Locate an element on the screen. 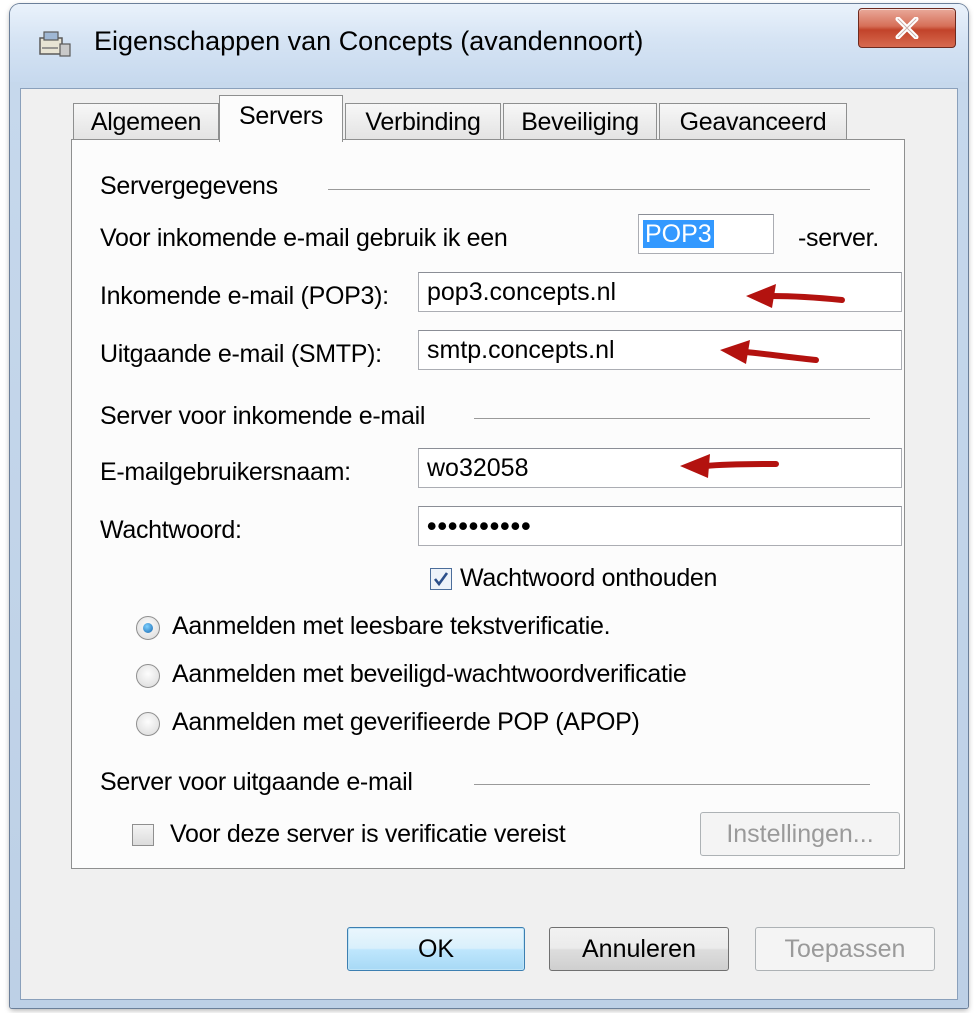 The height and width of the screenshot is (1013, 974). auth-option-apop-label: Aanmelden met geverifieerde POP (APOP) is located at coordinates (406, 722).